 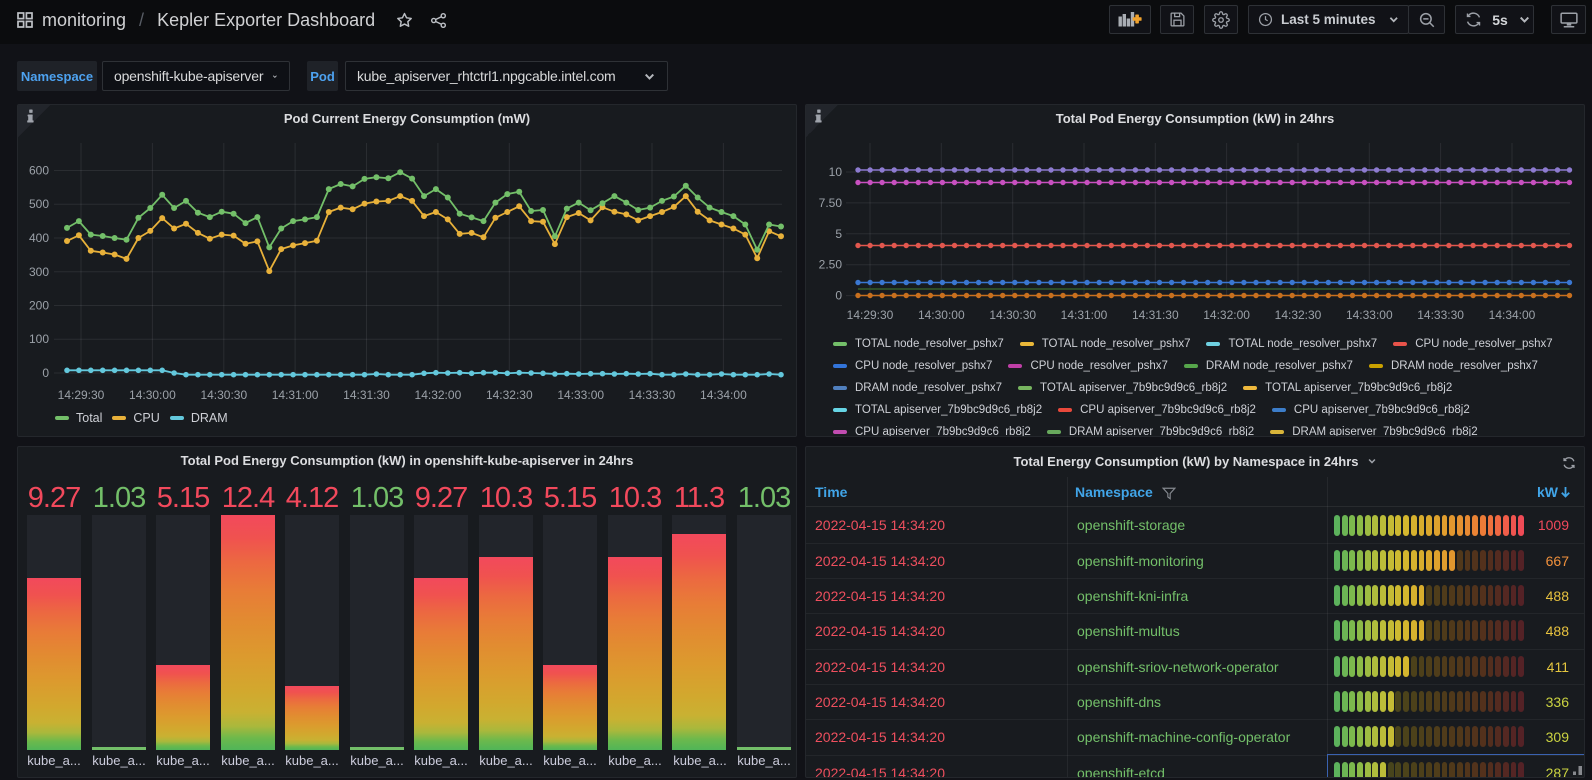 What do you see at coordinates (39, 238) in the screenshot?
I see `svg-text: 400` at bounding box center [39, 238].